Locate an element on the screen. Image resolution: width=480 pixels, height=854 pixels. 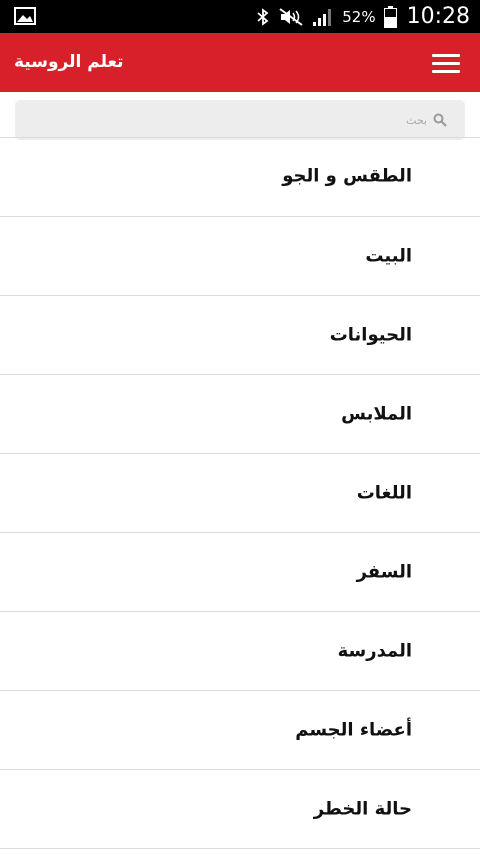
list-item-weather: الطقس و الجو is located at coordinates (240, 177).